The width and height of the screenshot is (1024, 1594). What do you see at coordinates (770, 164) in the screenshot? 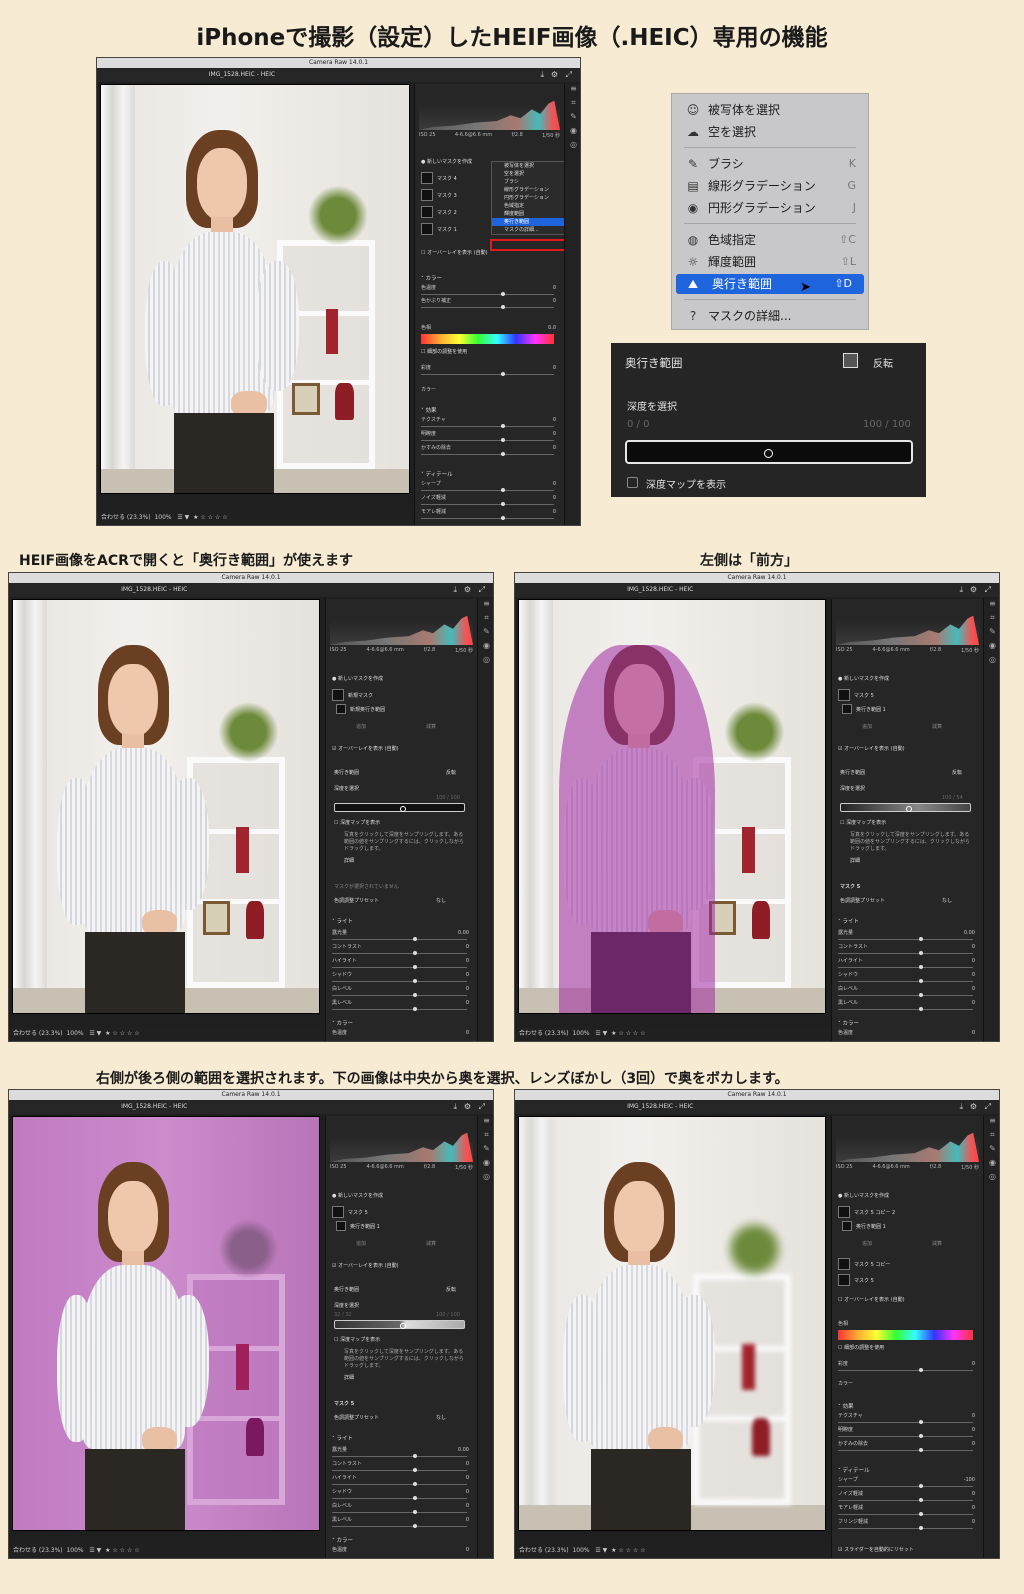
I see `menu-brush: ✎ ブラシ K` at bounding box center [770, 164].